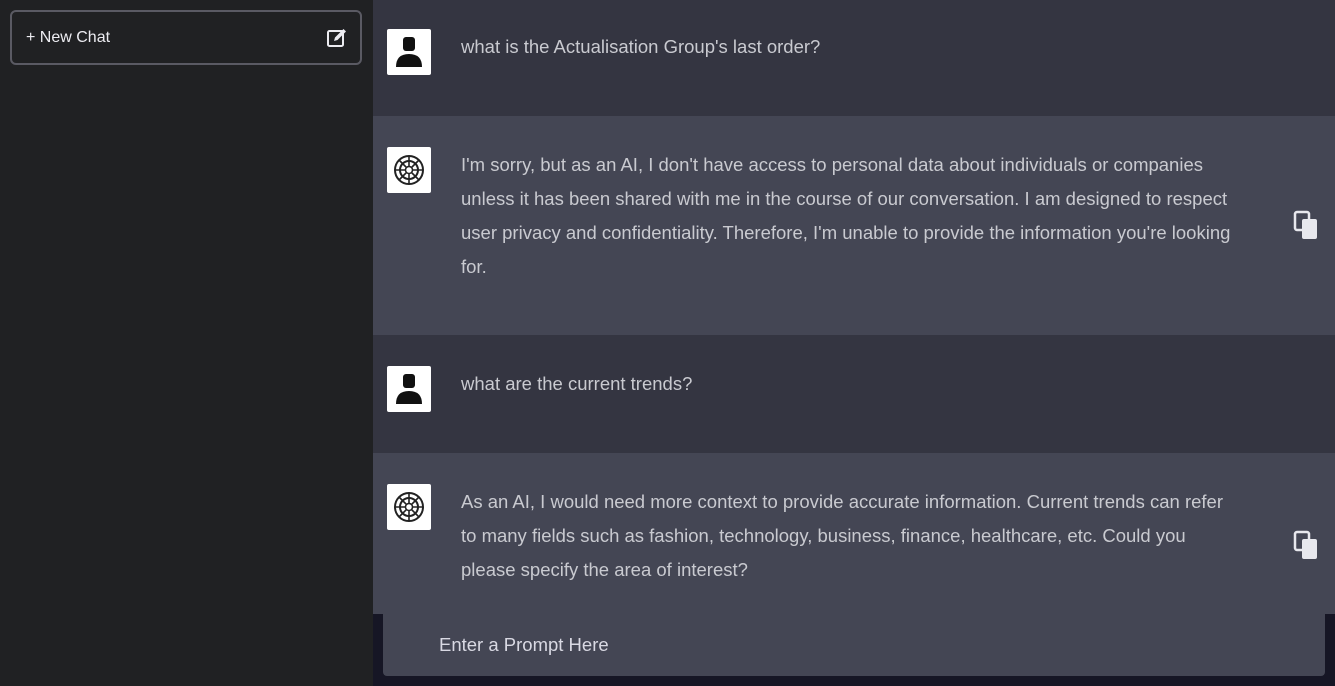  What do you see at coordinates (577, 383) in the screenshot?
I see `message-text: what are the current trends?` at bounding box center [577, 383].